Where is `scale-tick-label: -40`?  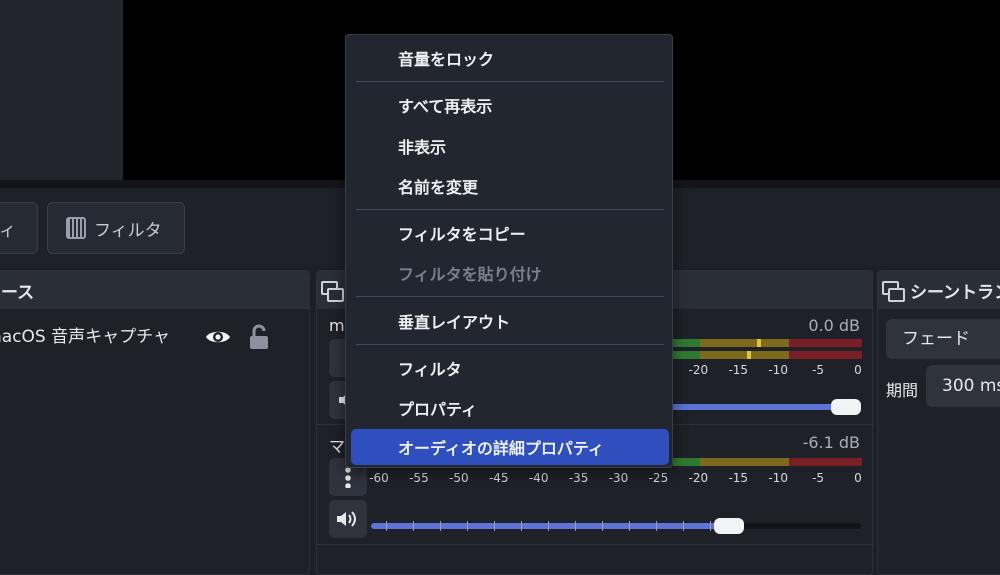
scale-tick-label: -40 is located at coordinates (538, 478).